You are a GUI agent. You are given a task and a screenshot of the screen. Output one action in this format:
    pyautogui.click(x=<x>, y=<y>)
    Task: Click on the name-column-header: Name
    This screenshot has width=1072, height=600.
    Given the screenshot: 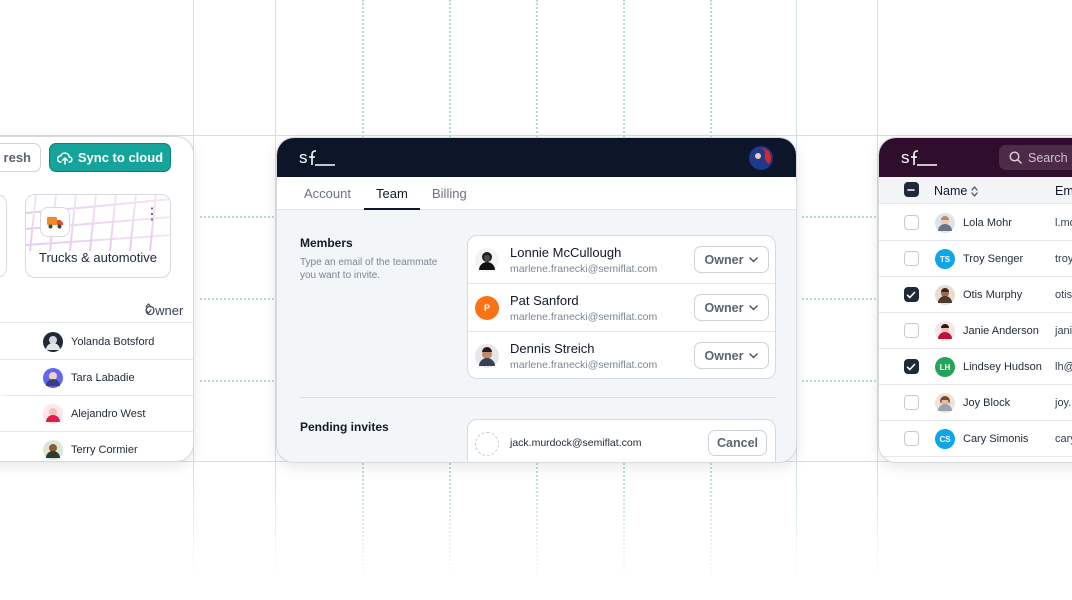 What is the action you would take?
    pyautogui.click(x=956, y=191)
    